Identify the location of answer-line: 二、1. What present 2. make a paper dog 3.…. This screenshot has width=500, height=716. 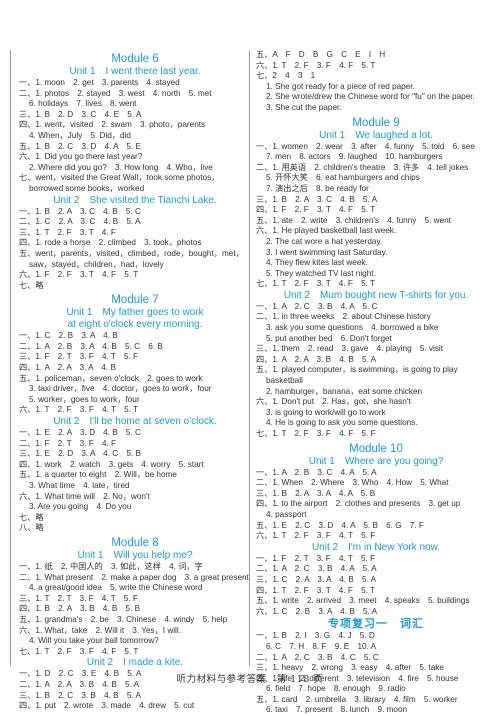
(134, 577).